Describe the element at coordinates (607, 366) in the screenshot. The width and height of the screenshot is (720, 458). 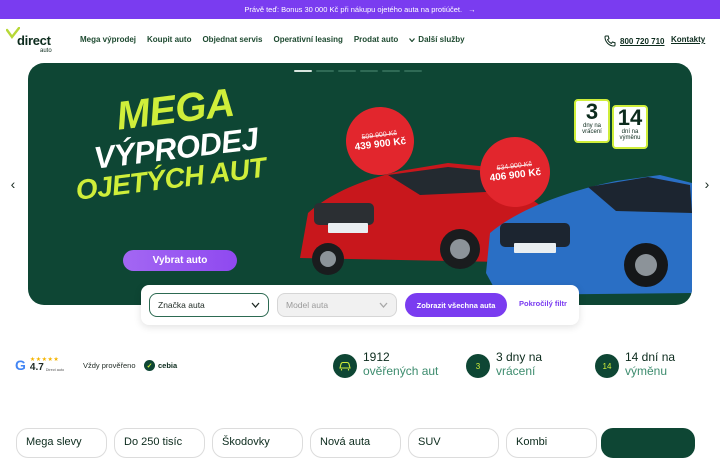
I see `exchange-days-icon: 14` at that location.